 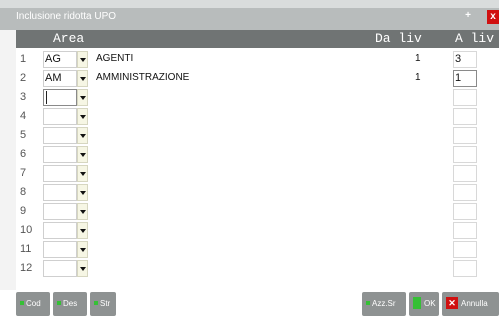 What do you see at coordinates (26, 249) in the screenshot?
I see `row-number: 11` at bounding box center [26, 249].